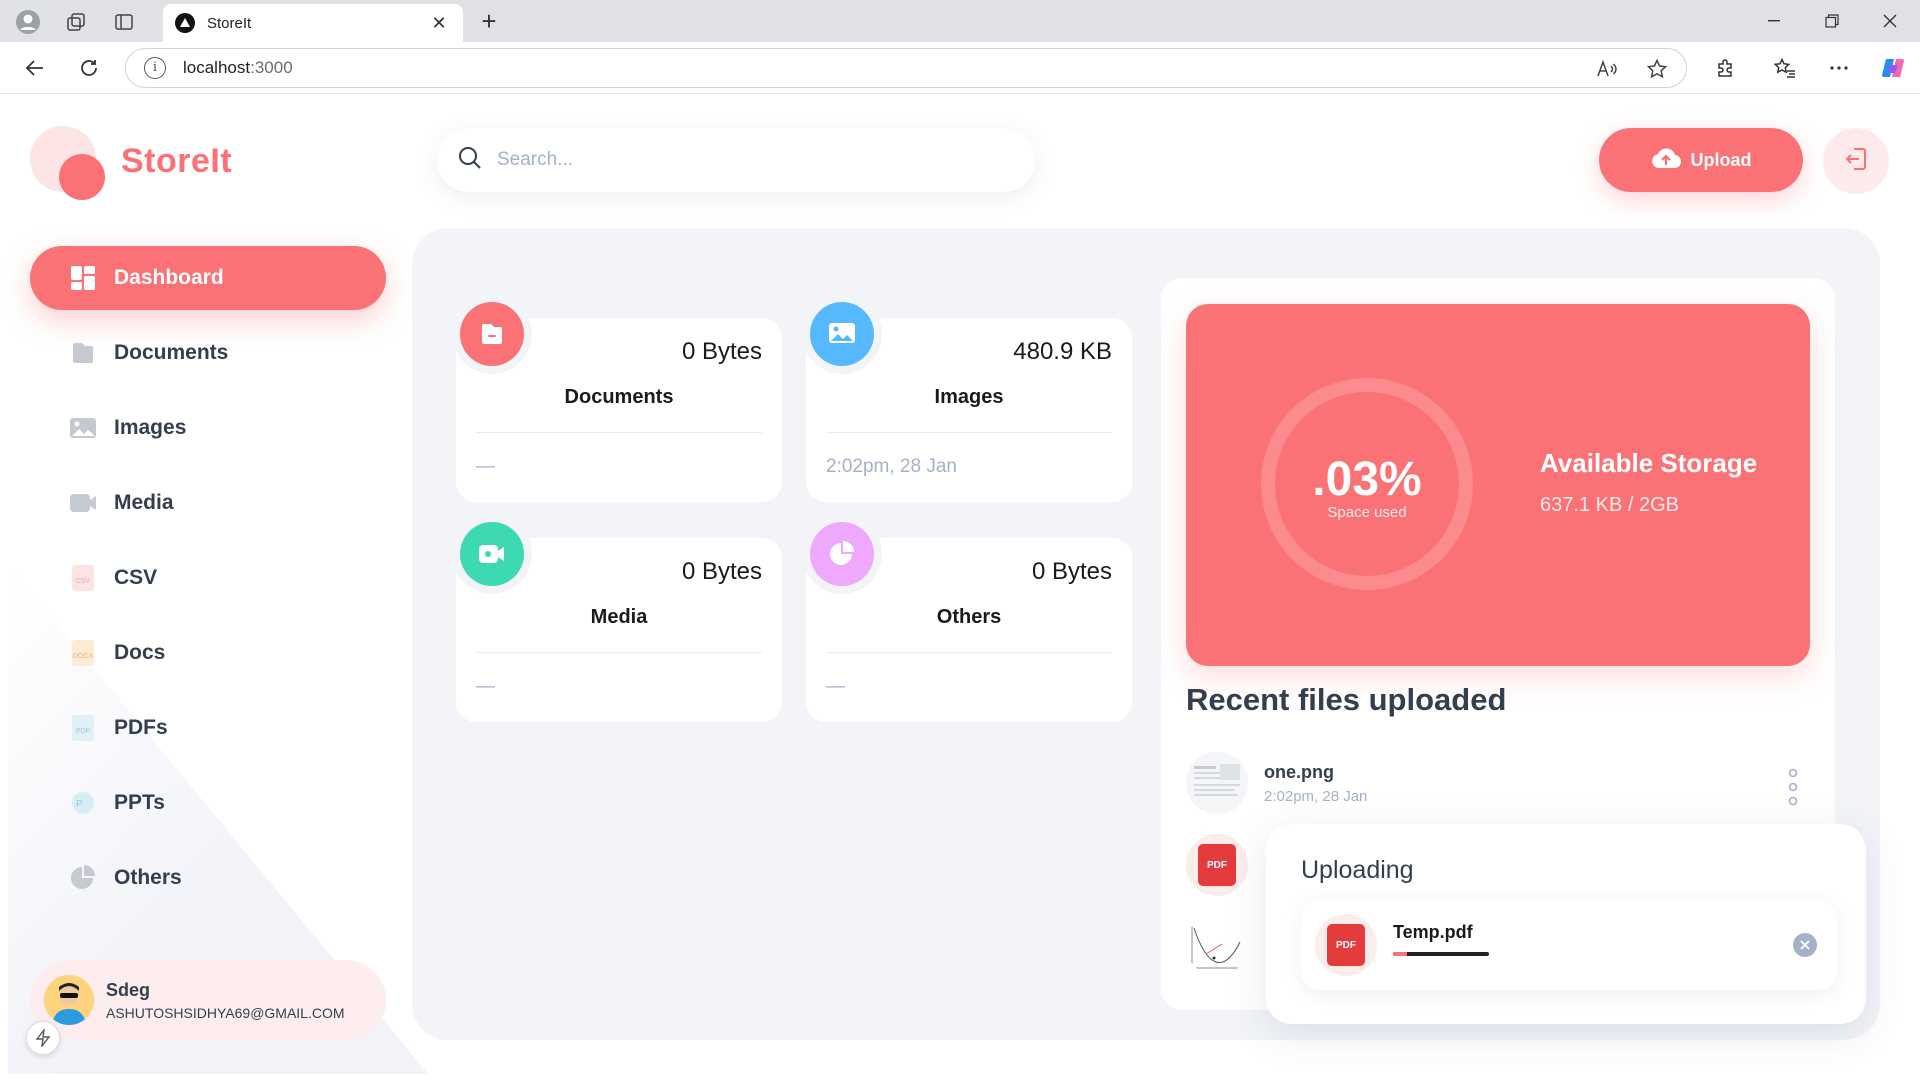  I want to click on csv-icon: CSV, so click(83, 578).